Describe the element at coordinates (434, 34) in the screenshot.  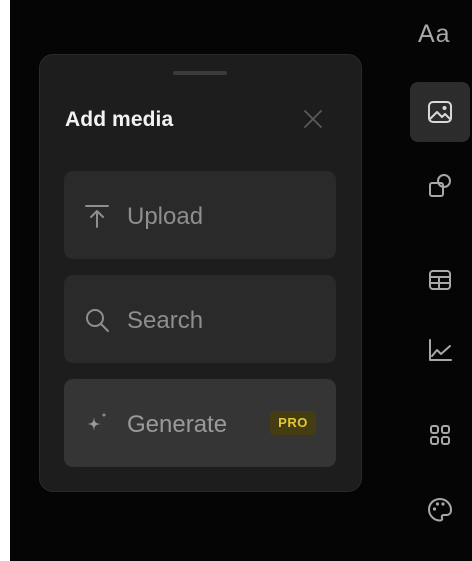
I see `text-tool-label: Aa` at that location.